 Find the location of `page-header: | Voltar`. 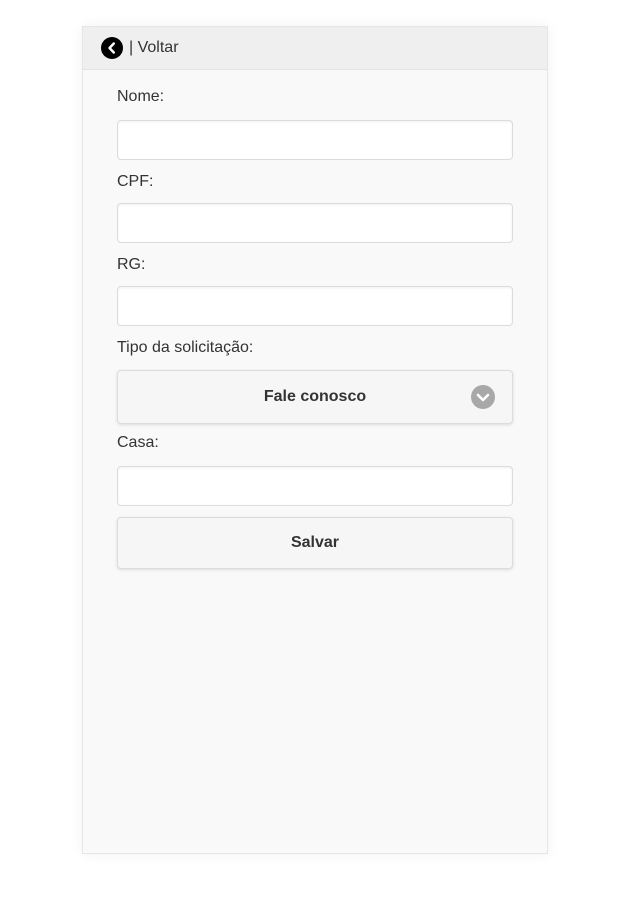

page-header: | Voltar is located at coordinates (315, 48).